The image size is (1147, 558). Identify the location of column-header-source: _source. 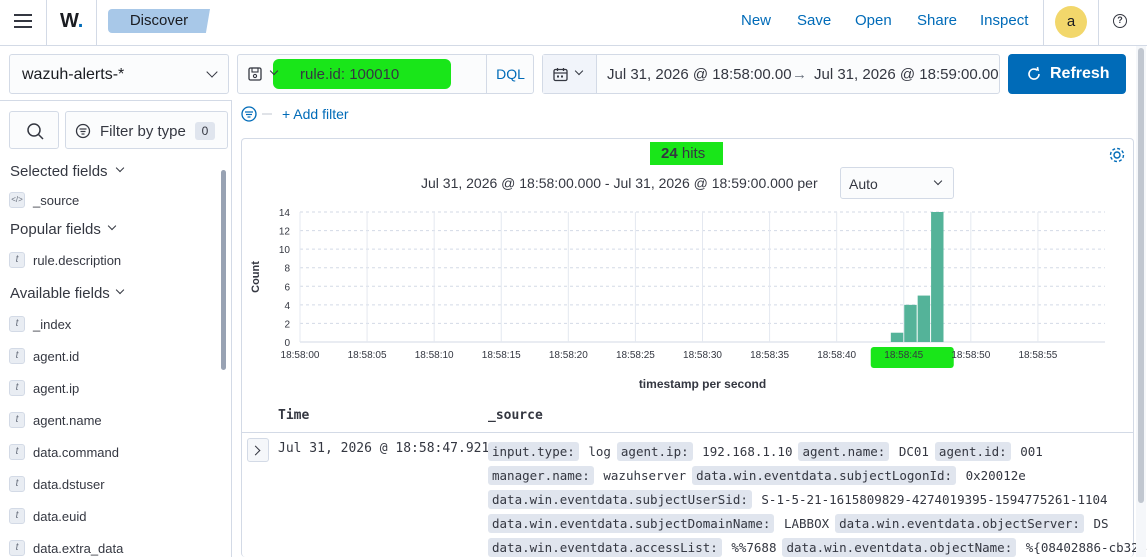
(515, 415).